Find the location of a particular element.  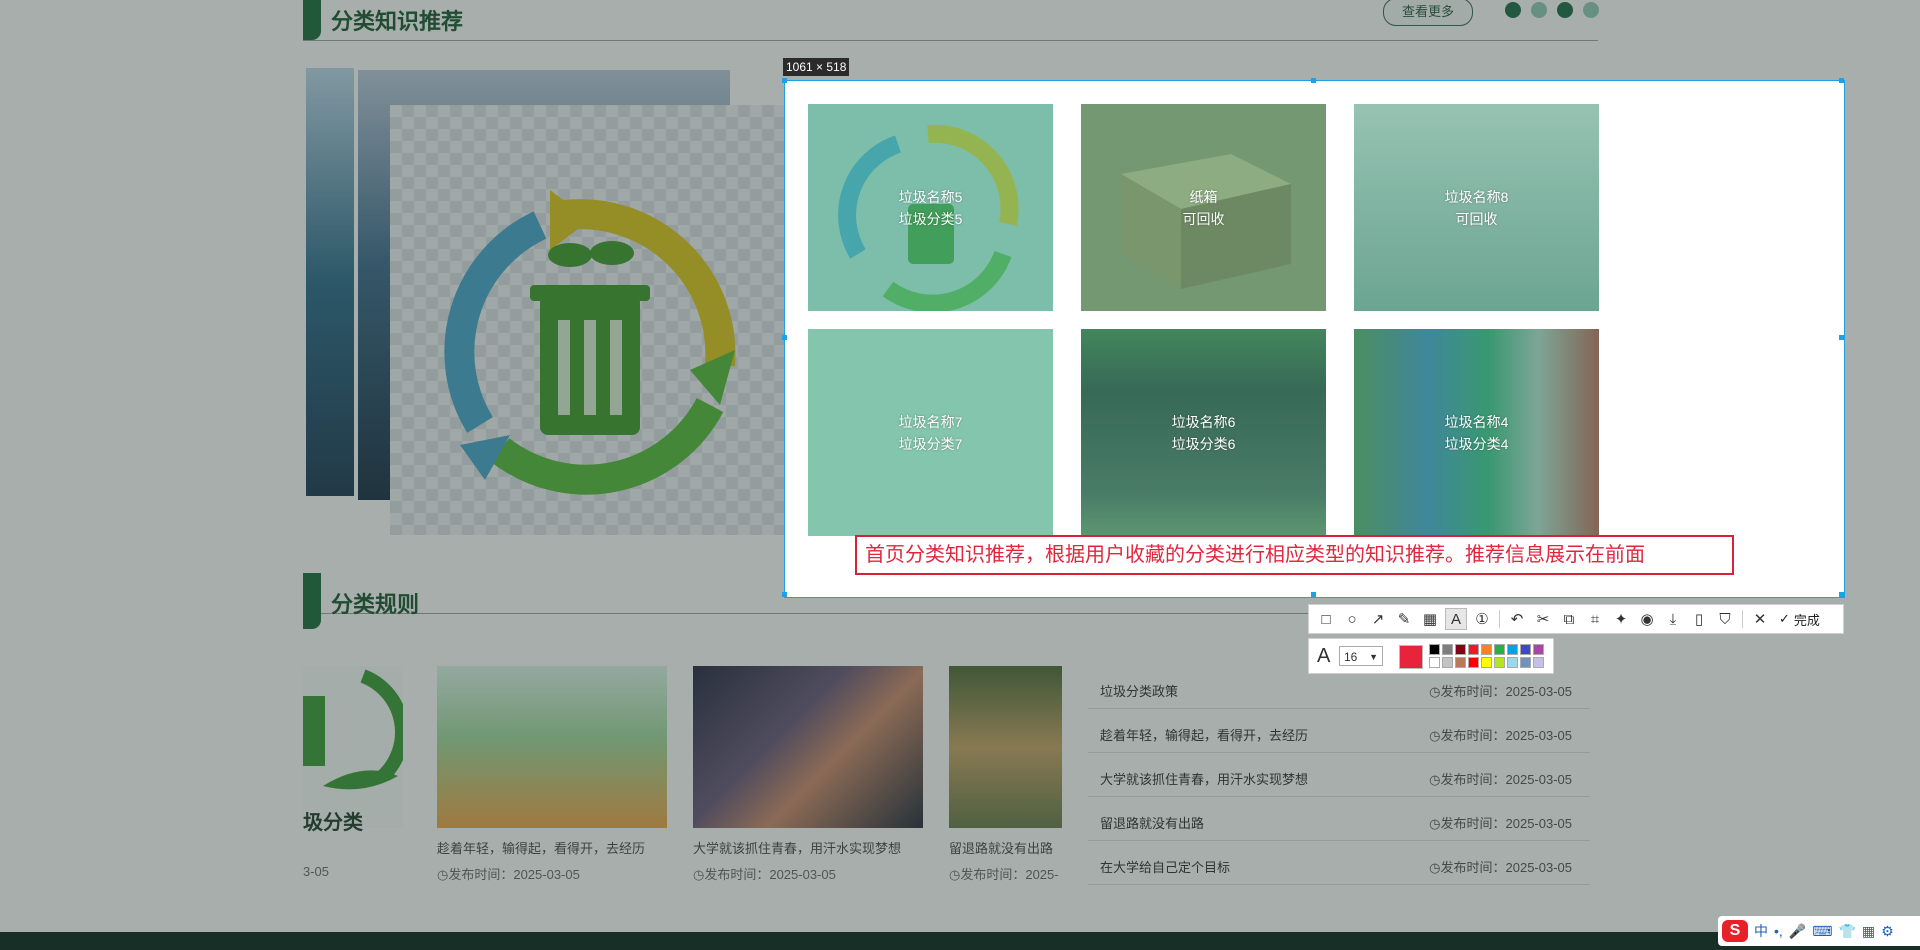

knowledge-card: 垃圾名称5 垃圾分类5 is located at coordinates (930, 207).